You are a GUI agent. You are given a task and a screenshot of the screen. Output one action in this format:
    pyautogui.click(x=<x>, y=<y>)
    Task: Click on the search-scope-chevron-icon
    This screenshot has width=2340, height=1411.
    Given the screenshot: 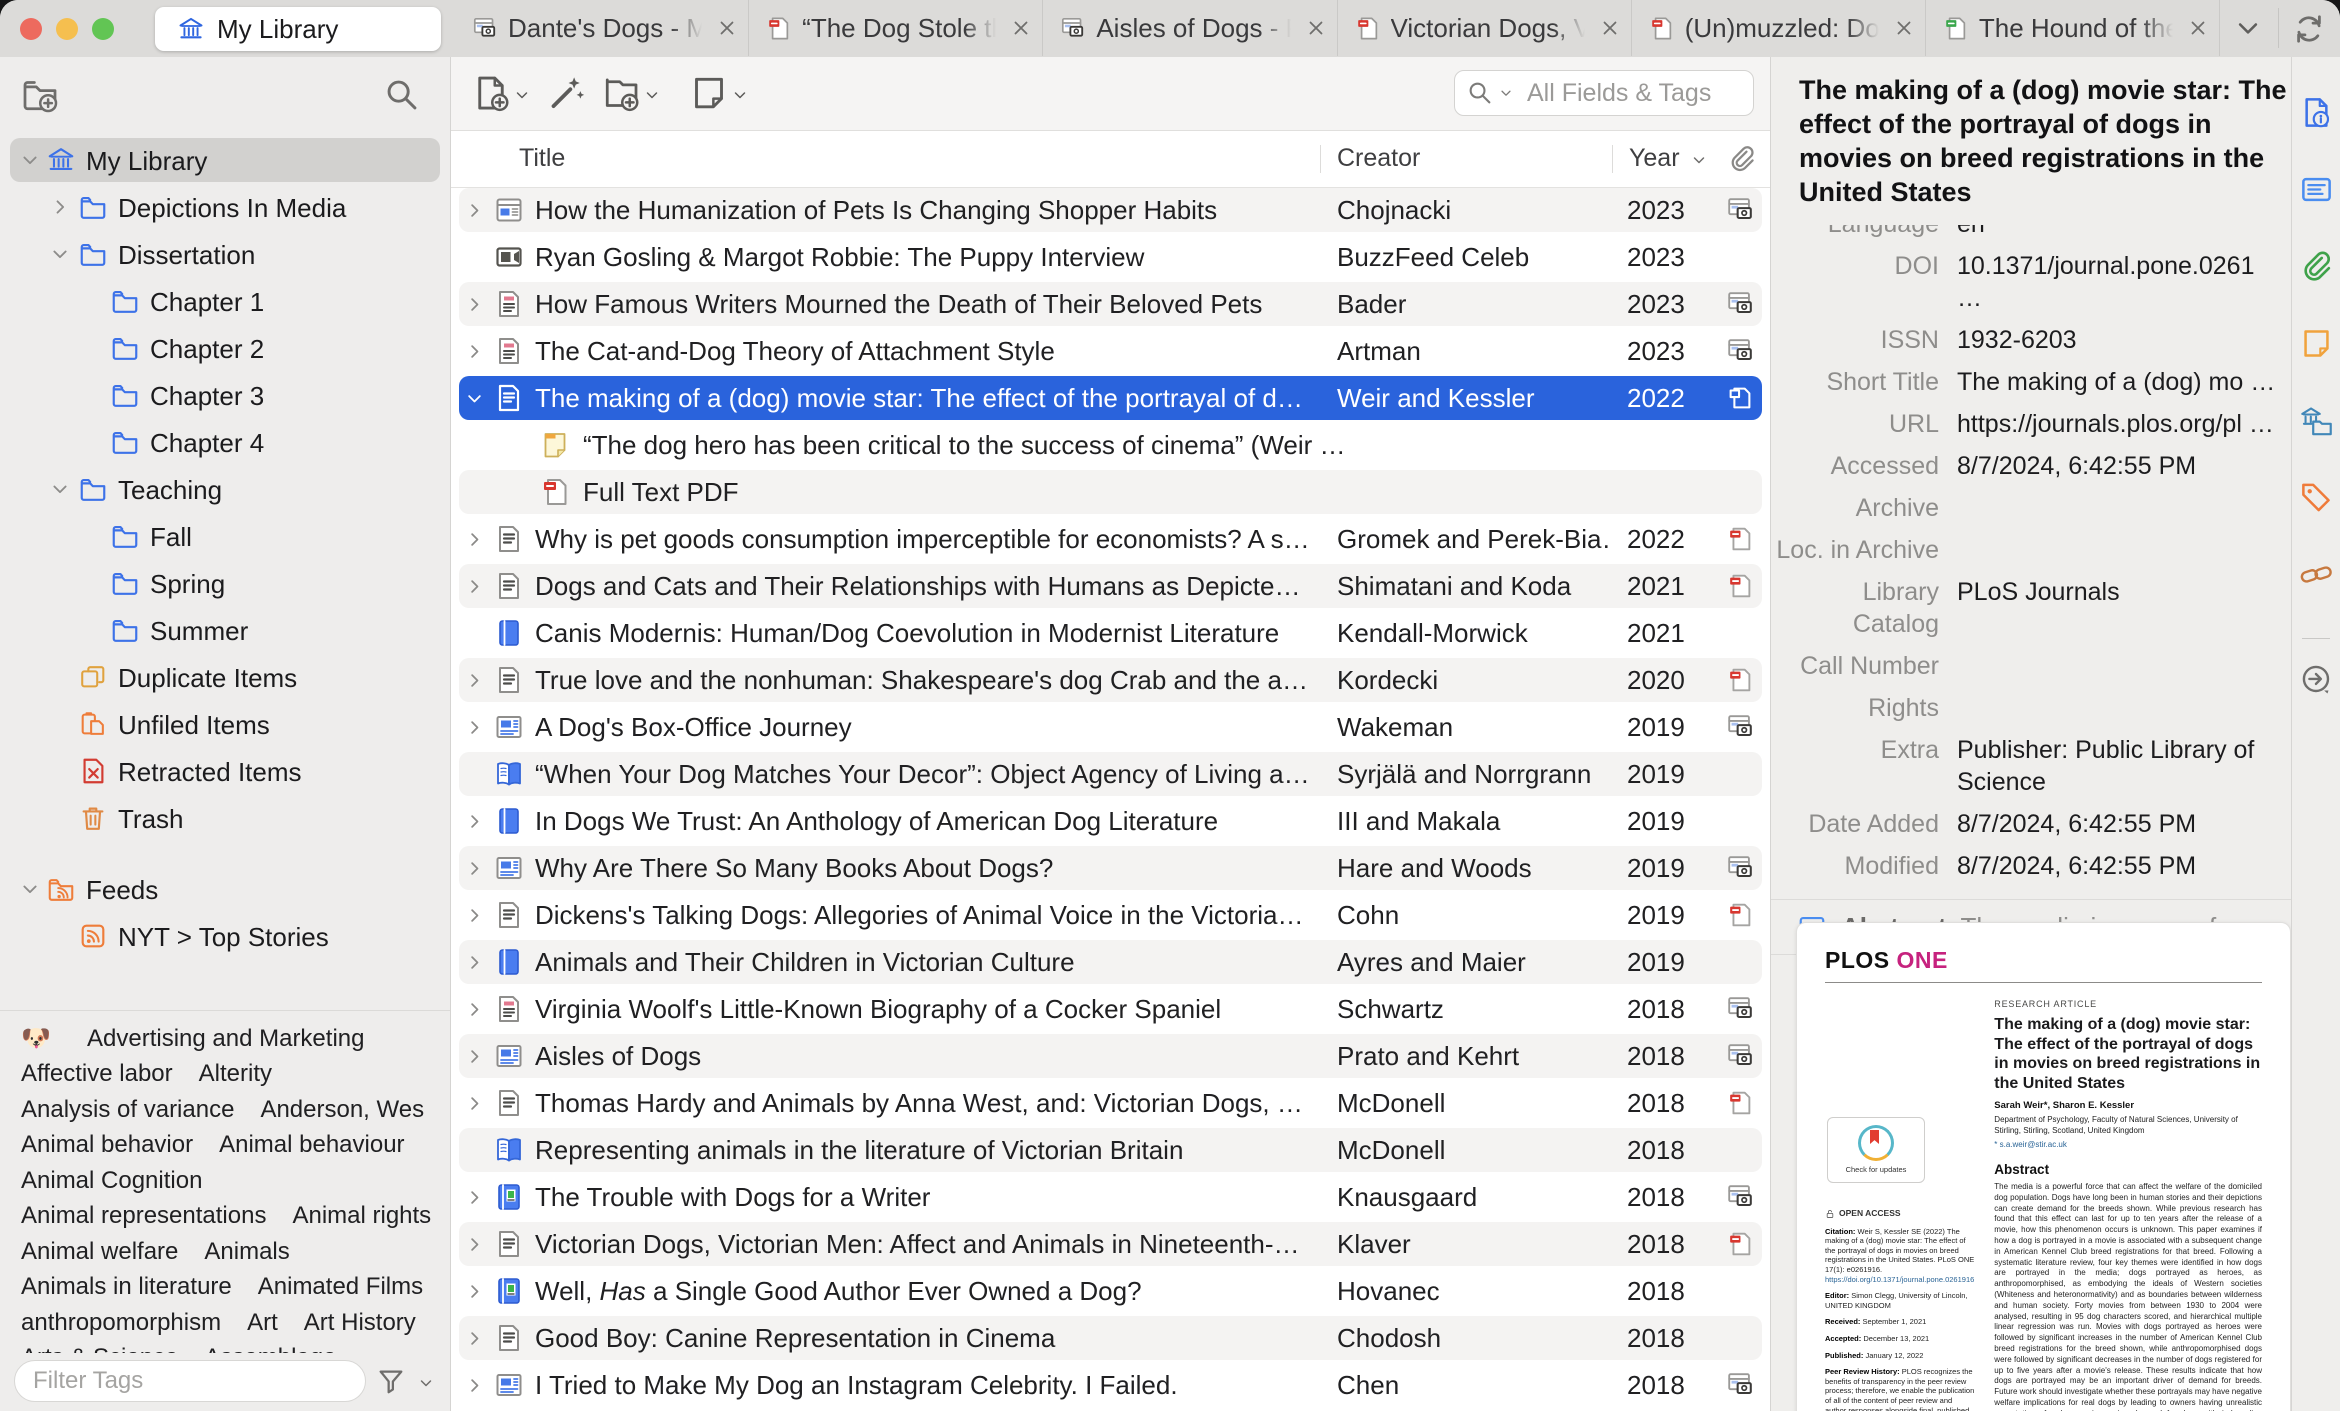 What is the action you would take?
    pyautogui.click(x=1506, y=93)
    